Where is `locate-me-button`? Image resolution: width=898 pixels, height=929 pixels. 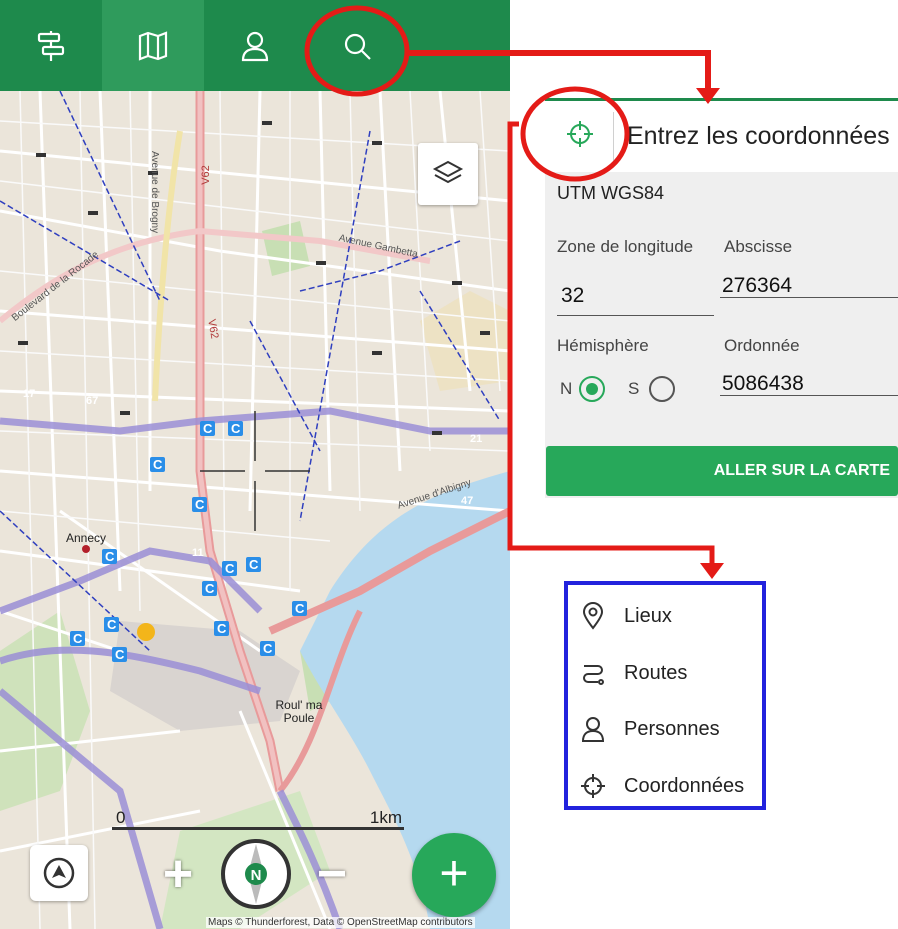
locate-me-button is located at coordinates (59, 873).